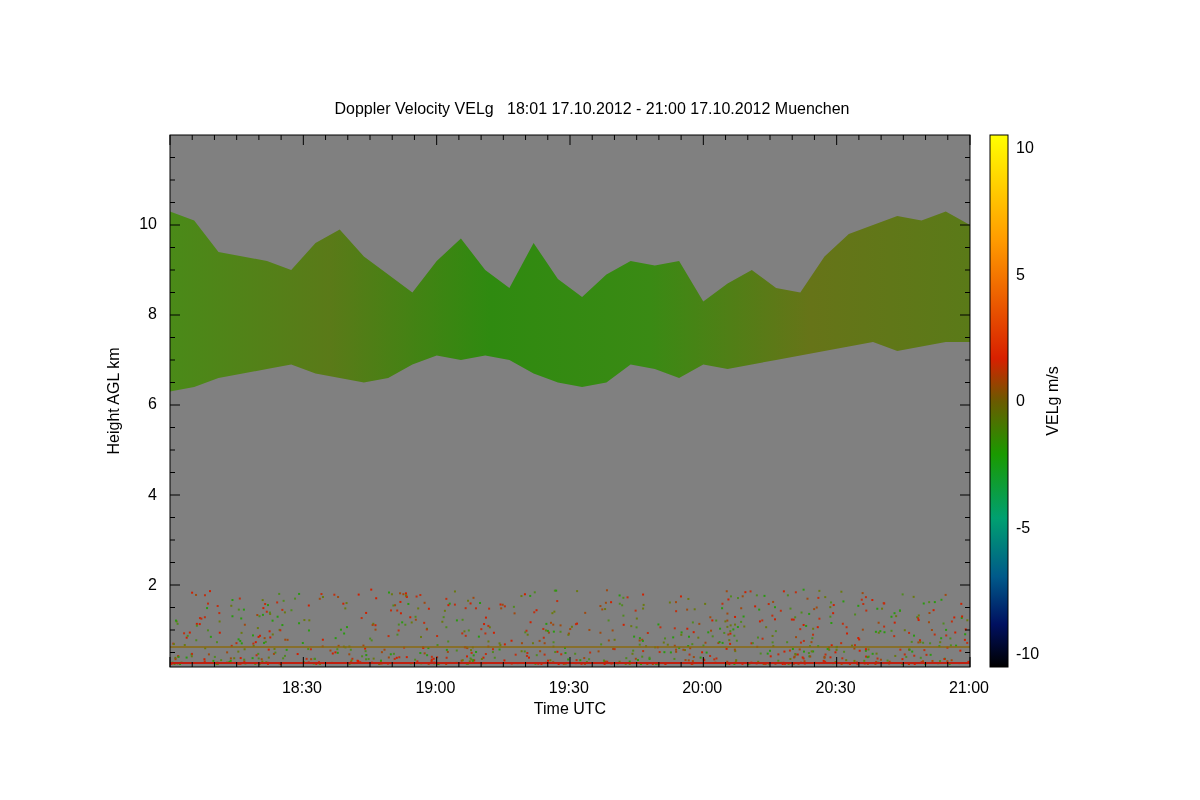 This screenshot has height=800, width=1200. What do you see at coordinates (1028, 653) in the screenshot?
I see `colorbar-tick-label: -10` at bounding box center [1028, 653].